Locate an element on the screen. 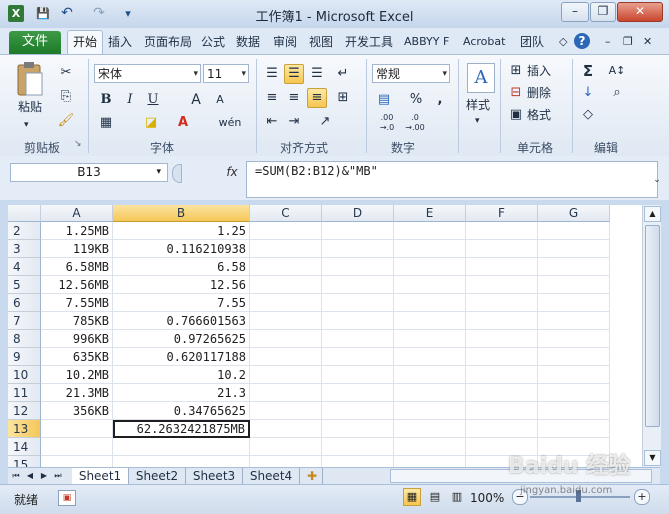 The width and height of the screenshot is (669, 514). fill-color-icon: ◪ is located at coordinates (151, 123).